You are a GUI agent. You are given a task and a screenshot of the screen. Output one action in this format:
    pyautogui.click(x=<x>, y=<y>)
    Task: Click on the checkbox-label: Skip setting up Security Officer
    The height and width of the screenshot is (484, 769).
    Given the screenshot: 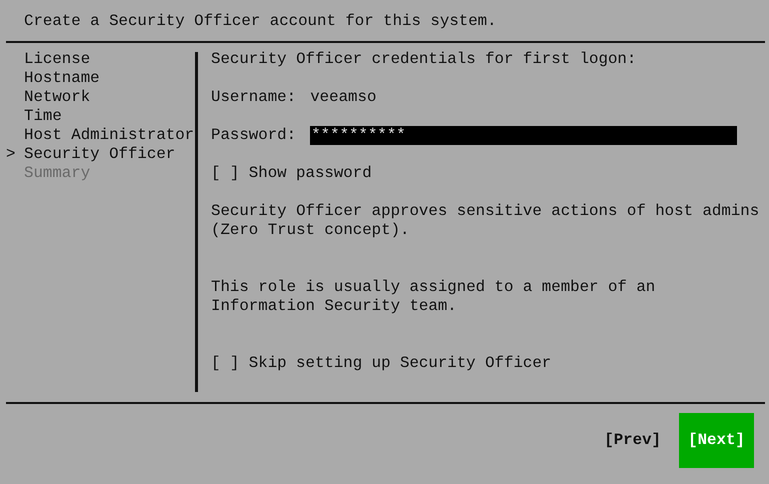 What is the action you would take?
    pyautogui.click(x=400, y=363)
    